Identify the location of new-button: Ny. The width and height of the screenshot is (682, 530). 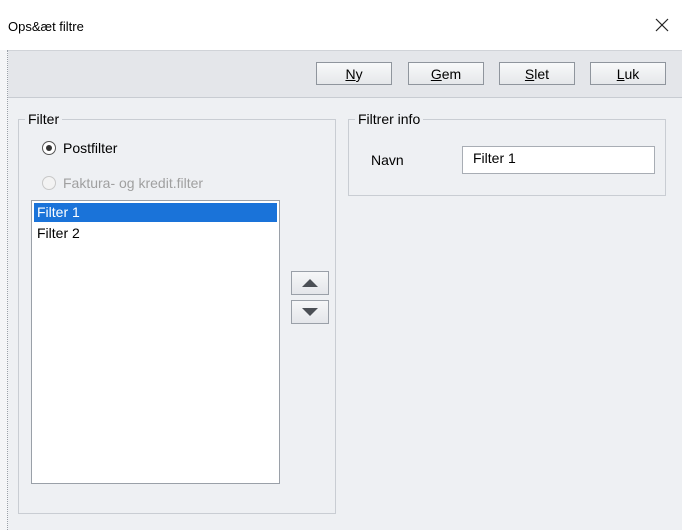
(354, 73).